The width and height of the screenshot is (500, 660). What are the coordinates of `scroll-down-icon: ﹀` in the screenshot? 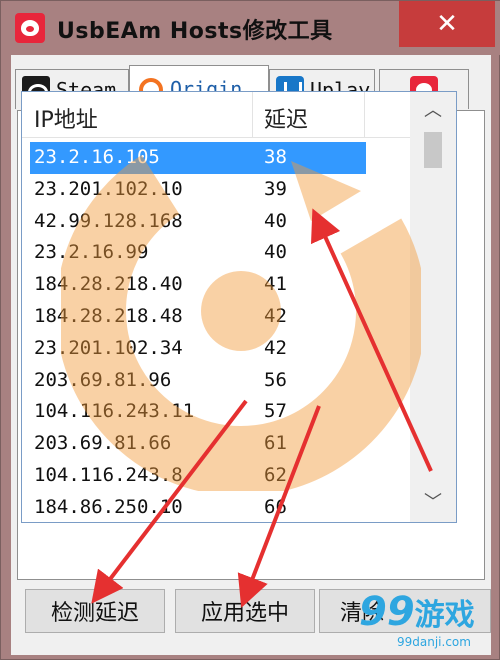 It's located at (433, 503).